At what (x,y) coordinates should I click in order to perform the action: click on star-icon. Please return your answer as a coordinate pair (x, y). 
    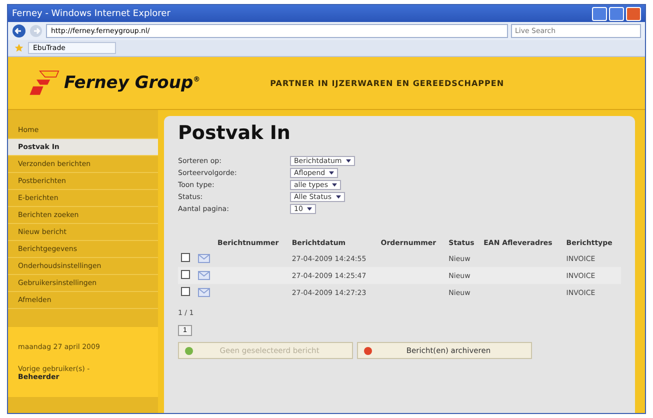
    Looking at the image, I should click on (19, 48).